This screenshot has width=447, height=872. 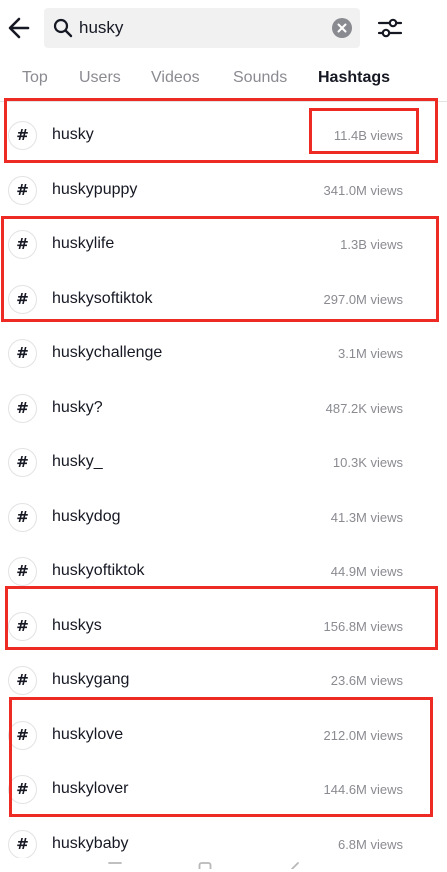 I want to click on back-button, so click(x=20, y=28).